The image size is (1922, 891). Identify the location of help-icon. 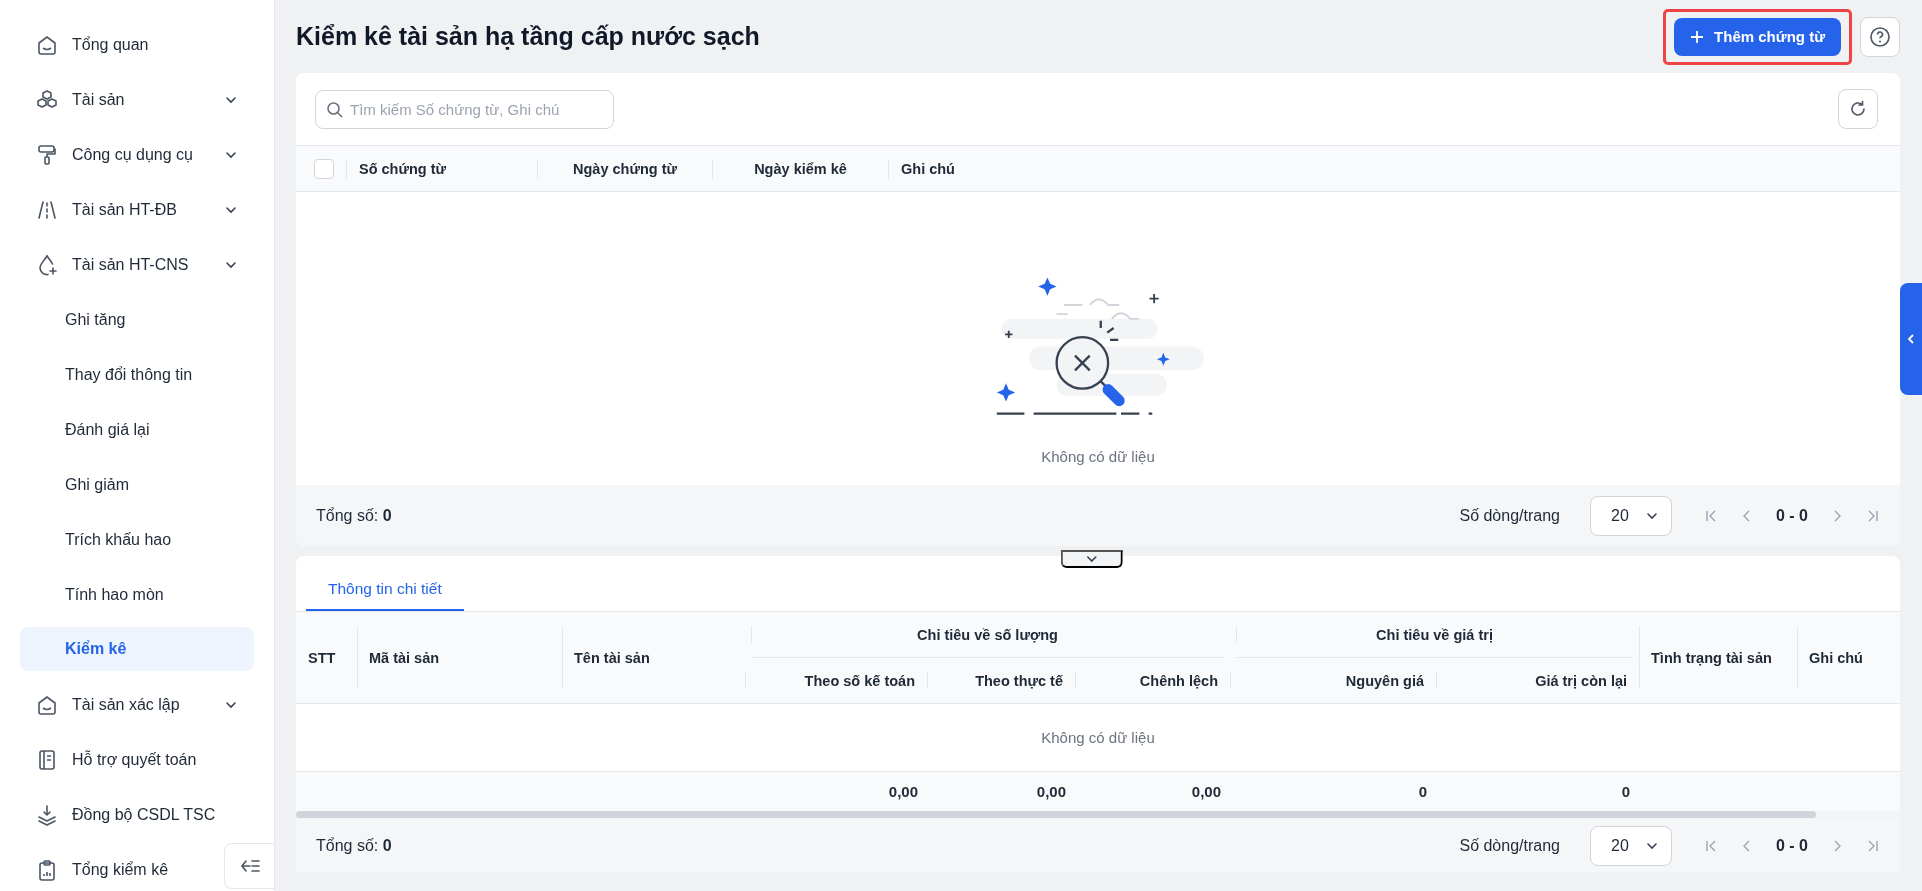
(1880, 36).